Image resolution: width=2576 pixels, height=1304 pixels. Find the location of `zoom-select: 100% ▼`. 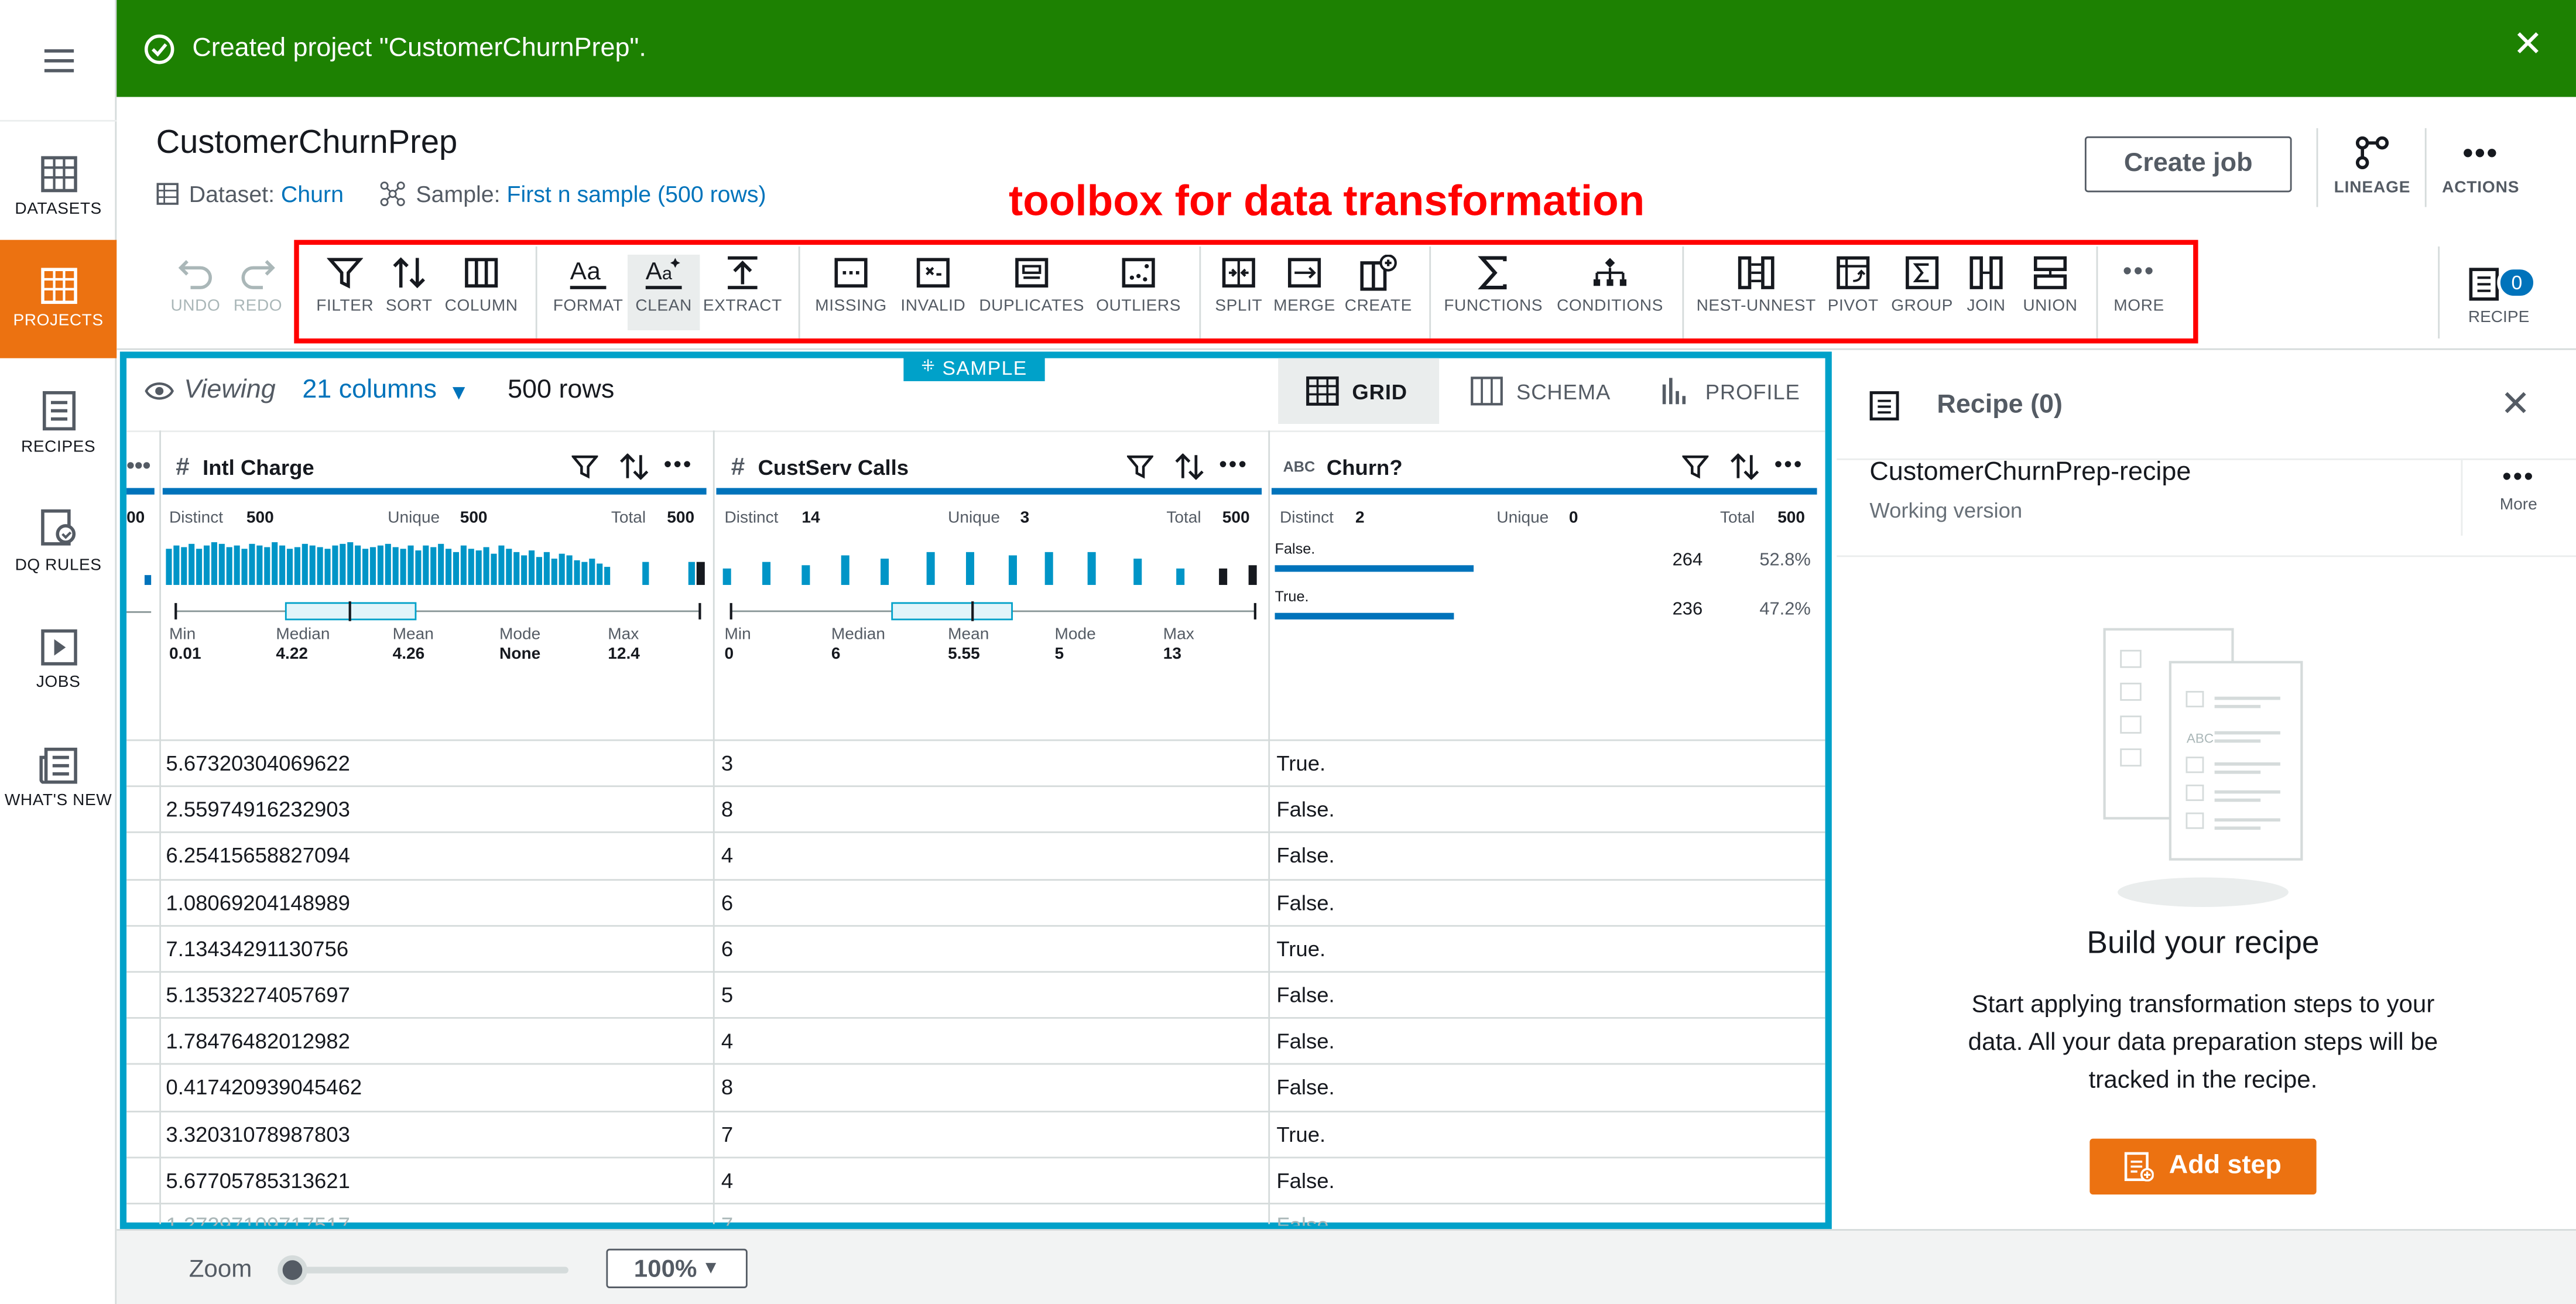

zoom-select: 100% ▼ is located at coordinates (677, 1268).